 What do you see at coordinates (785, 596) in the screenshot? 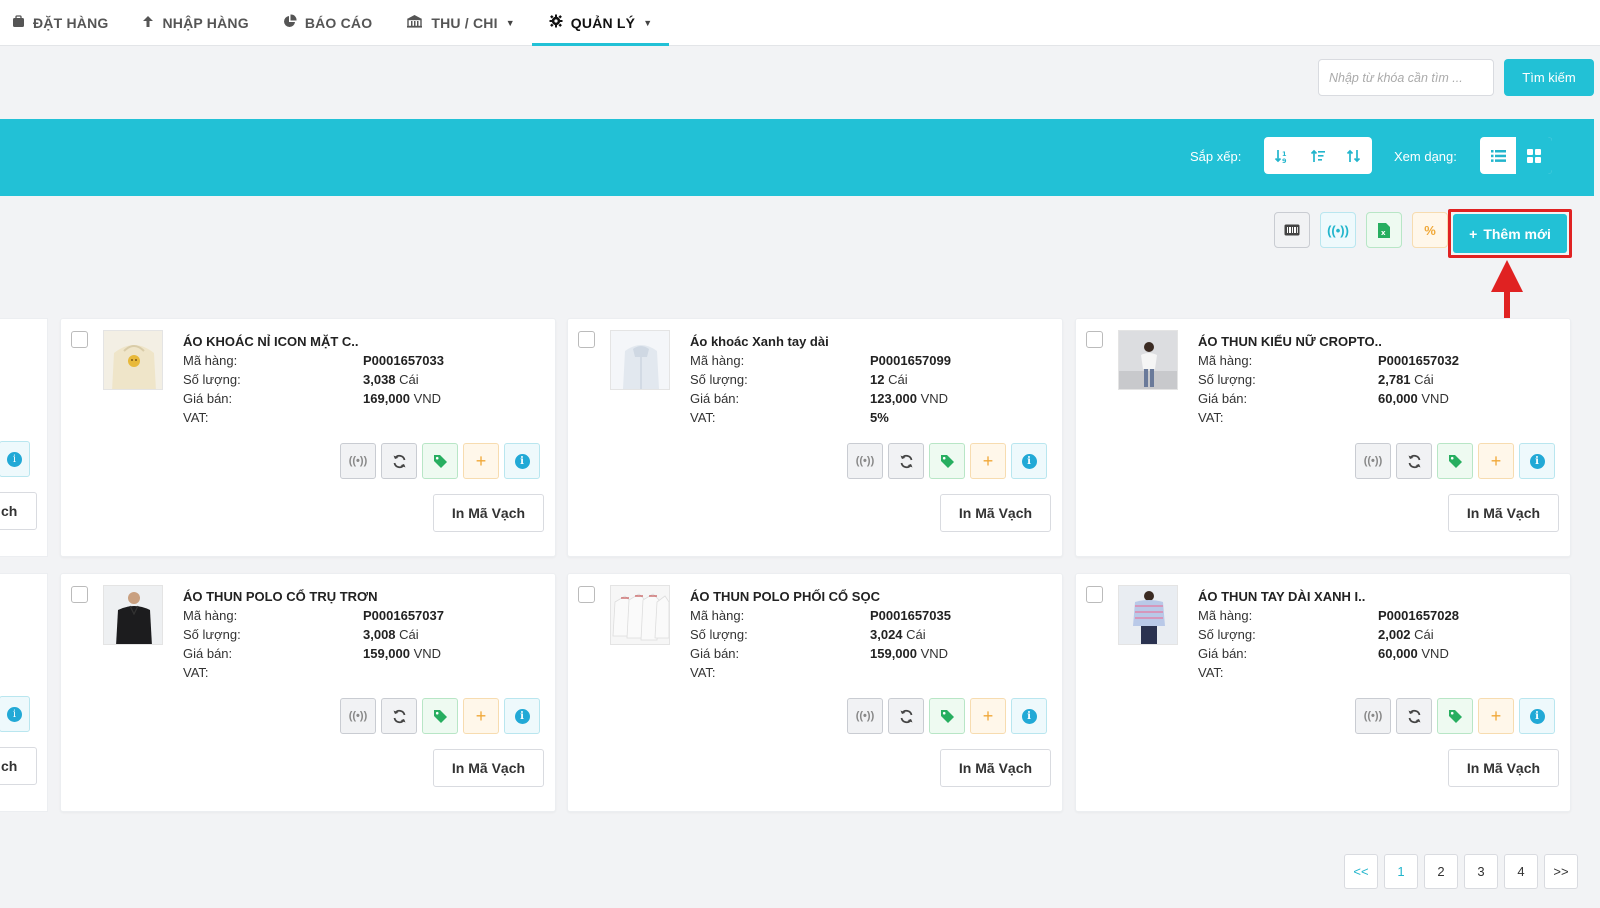
I see `product-title: ÁO THUN POLO PHỐI CỔ SỌC` at bounding box center [785, 596].